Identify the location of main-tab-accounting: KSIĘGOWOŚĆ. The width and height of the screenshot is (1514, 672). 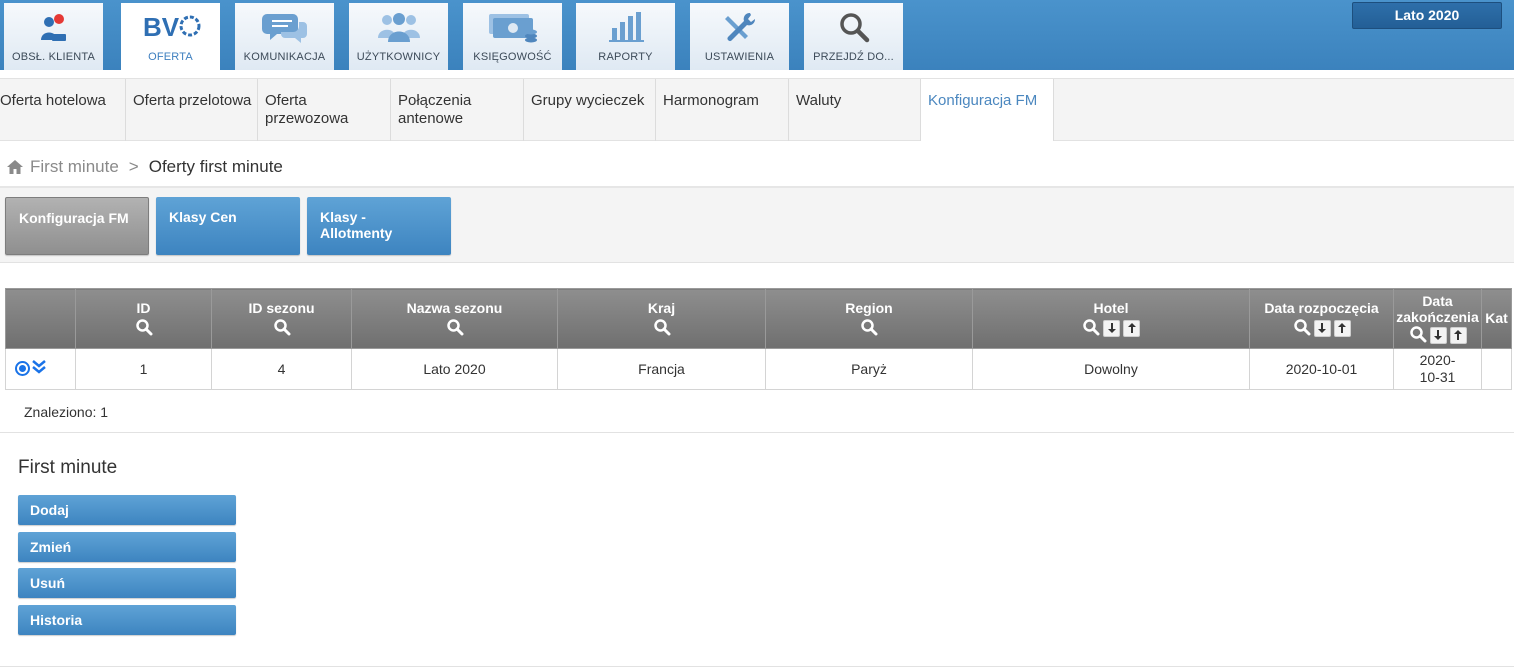
(512, 36).